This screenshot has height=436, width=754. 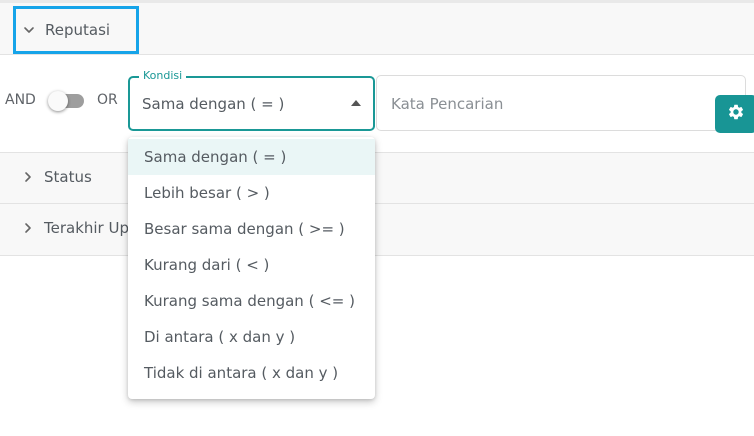 What do you see at coordinates (251, 265) in the screenshot?
I see `dropdown-option: Kurang dari ( < )` at bounding box center [251, 265].